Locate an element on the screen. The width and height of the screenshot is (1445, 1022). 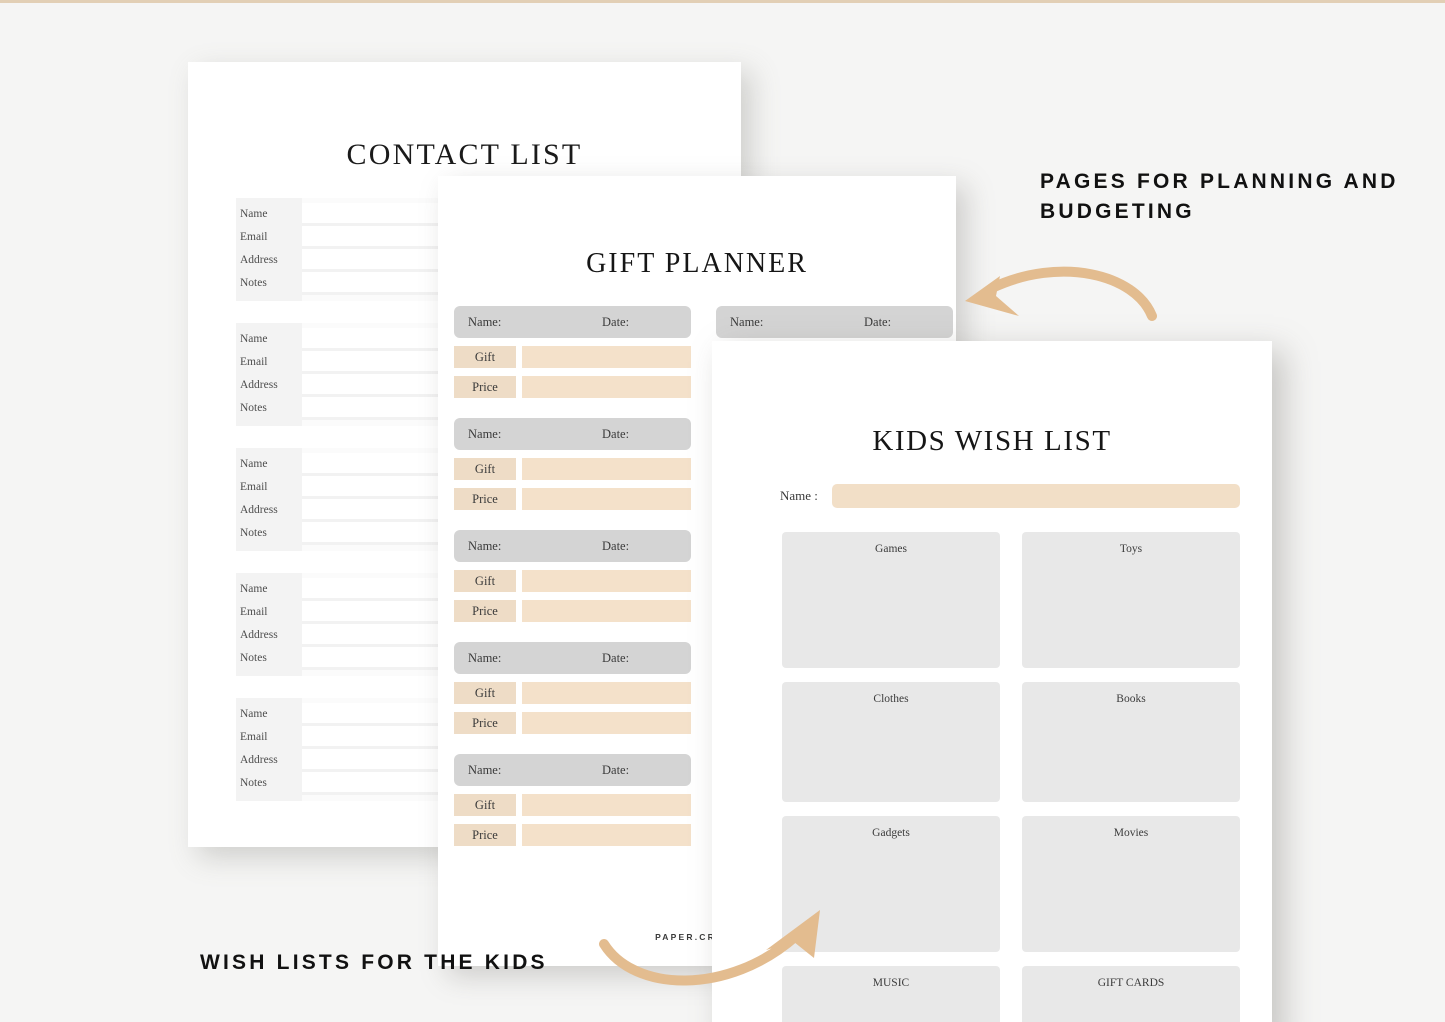
kids-name-row: Name : is located at coordinates (992, 496).